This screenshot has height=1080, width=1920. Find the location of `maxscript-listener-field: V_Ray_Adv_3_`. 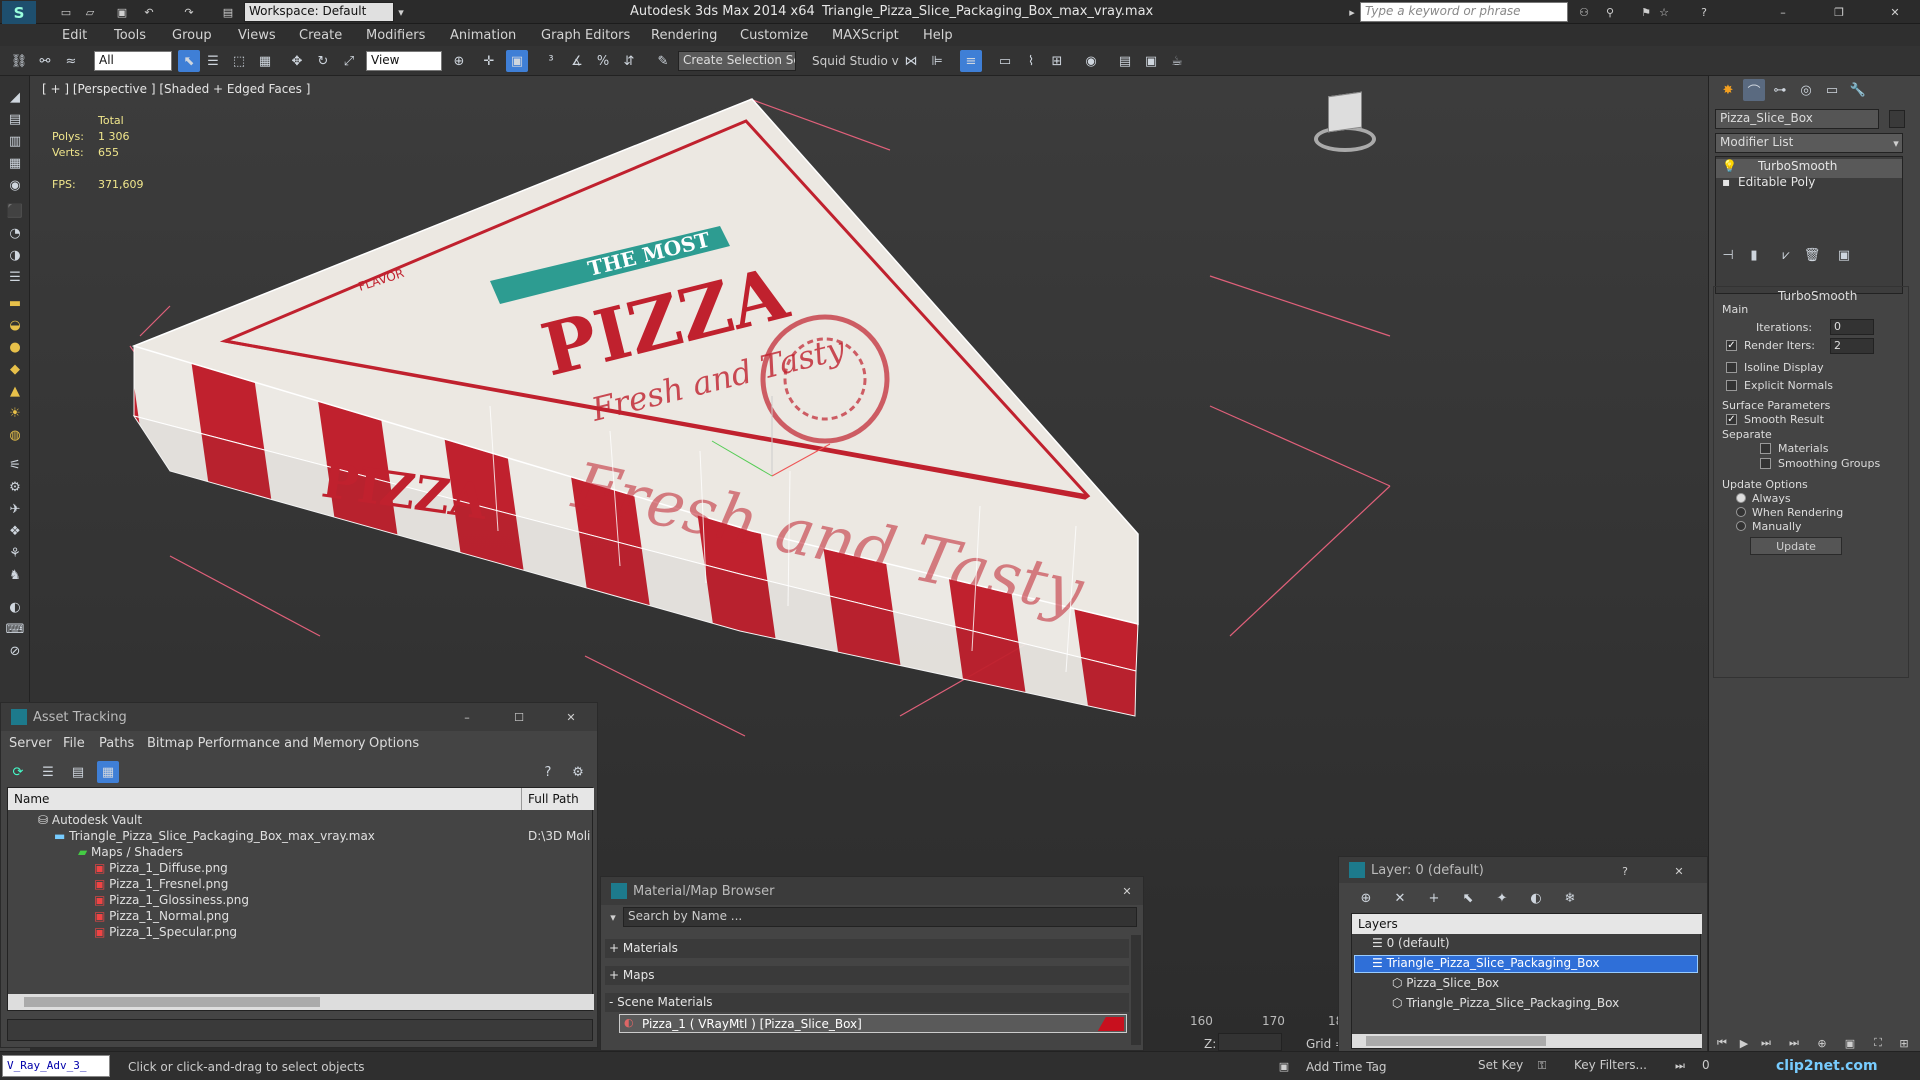

maxscript-listener-field: V_Ray_Adv_3_ is located at coordinates (56, 1066).